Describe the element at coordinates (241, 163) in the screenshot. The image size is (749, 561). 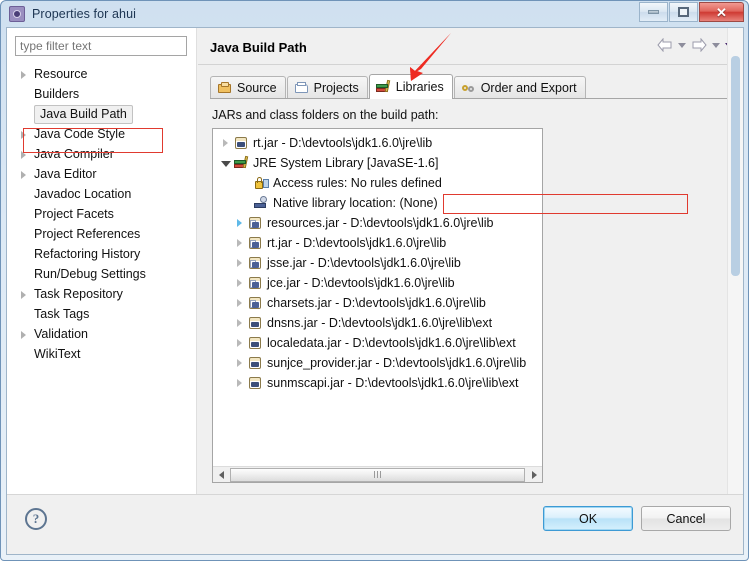
I see `library-books-icon` at that location.